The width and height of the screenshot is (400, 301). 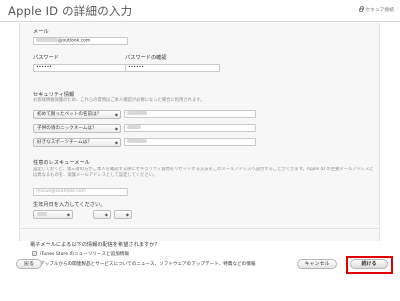 What do you see at coordinates (172, 68) in the screenshot?
I see `password-confirm-field: ••••••` at bounding box center [172, 68].